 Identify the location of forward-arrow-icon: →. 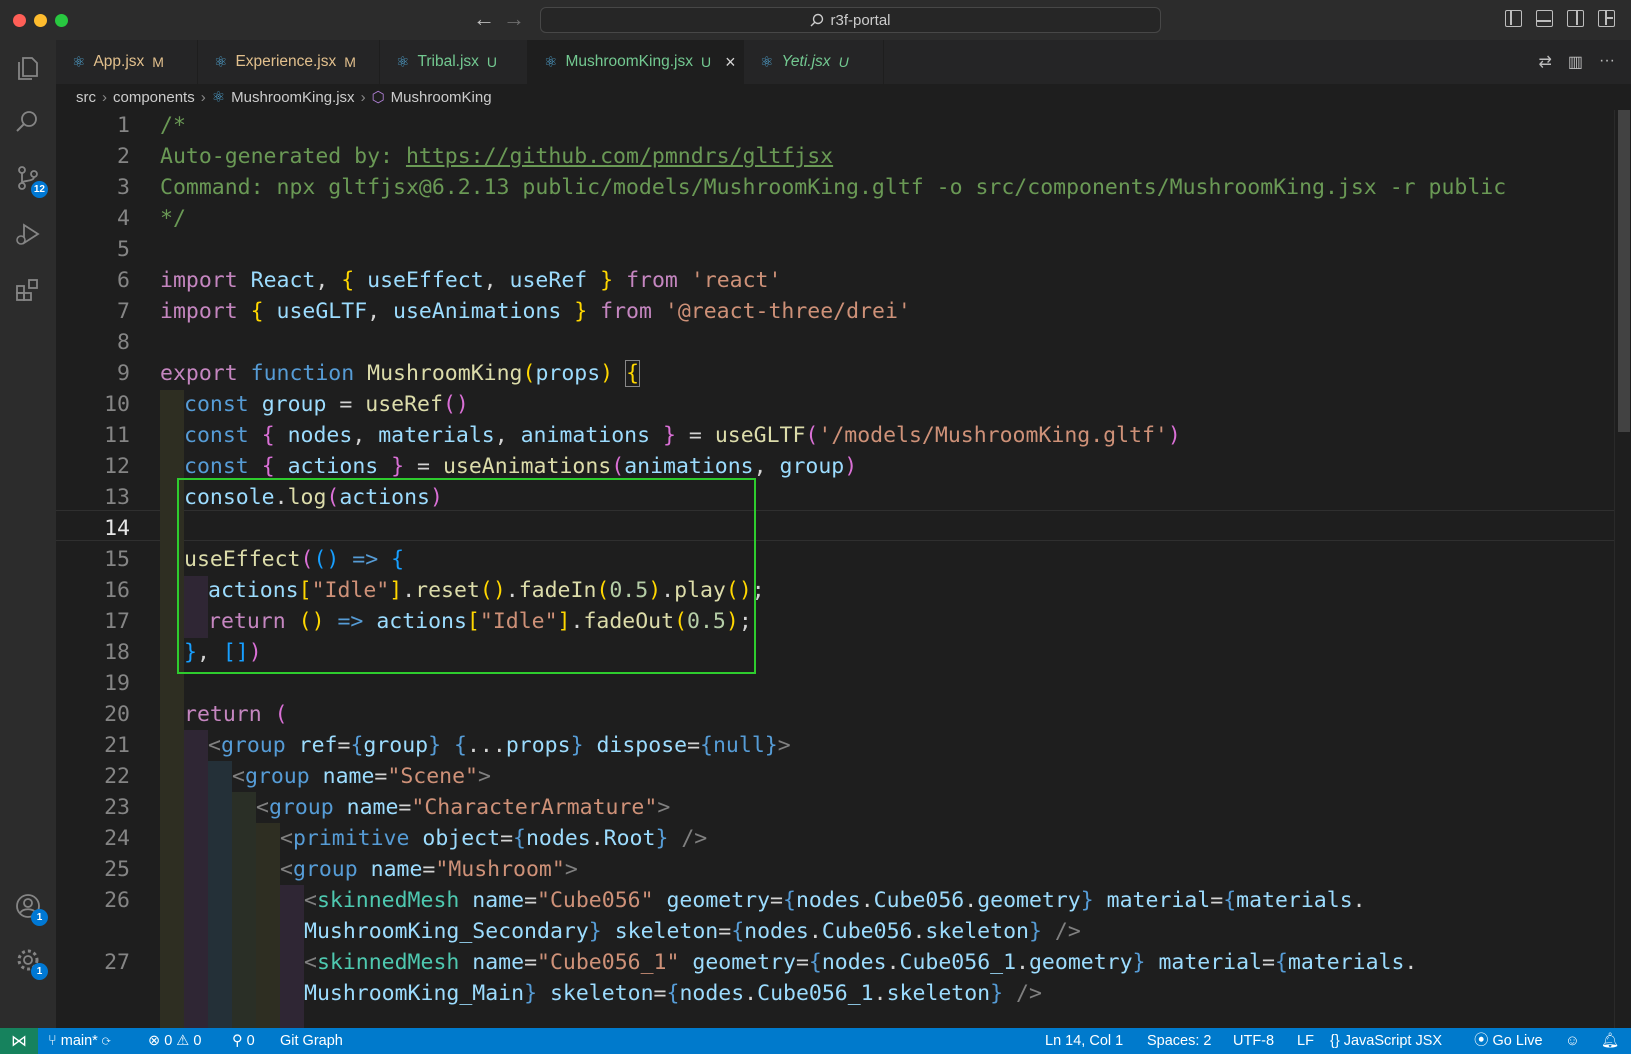
(514, 19).